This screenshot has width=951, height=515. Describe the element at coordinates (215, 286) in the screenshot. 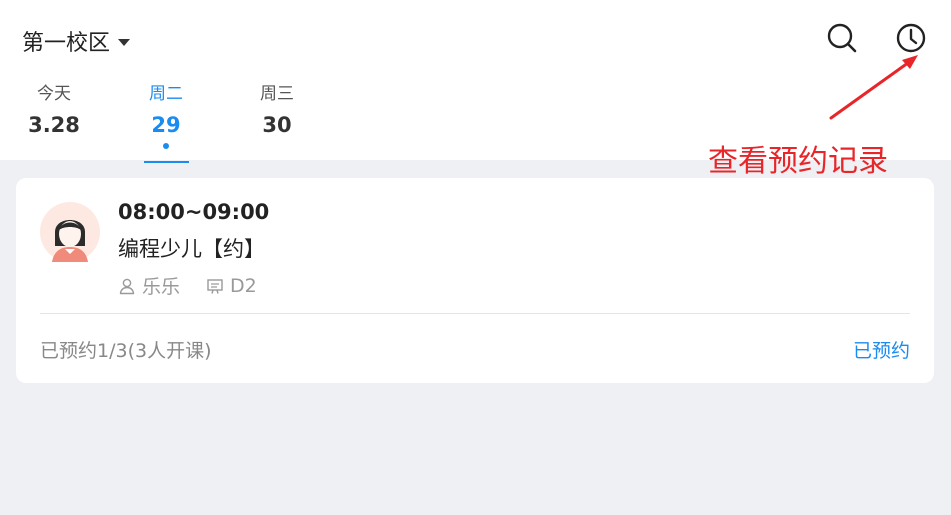

I see `classroom-icon` at that location.